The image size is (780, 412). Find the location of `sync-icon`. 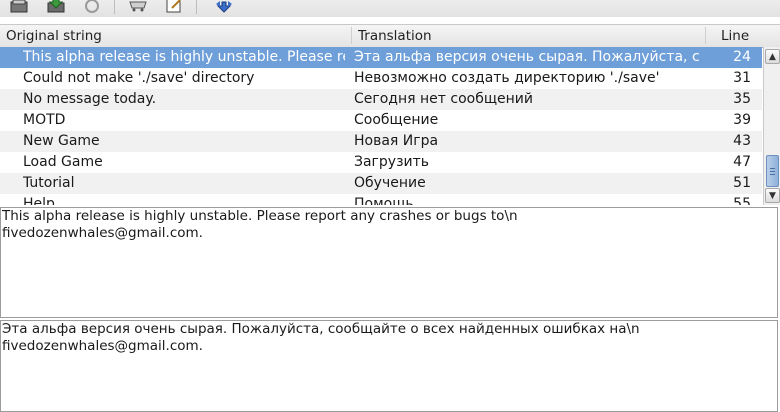

sync-icon is located at coordinates (92, 7).